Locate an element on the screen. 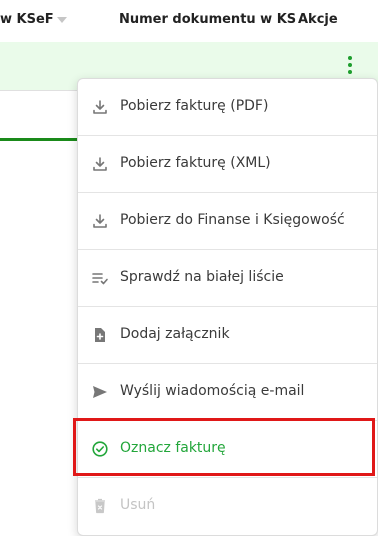  menu-item-label: Dodaj załącznik is located at coordinates (175, 334).